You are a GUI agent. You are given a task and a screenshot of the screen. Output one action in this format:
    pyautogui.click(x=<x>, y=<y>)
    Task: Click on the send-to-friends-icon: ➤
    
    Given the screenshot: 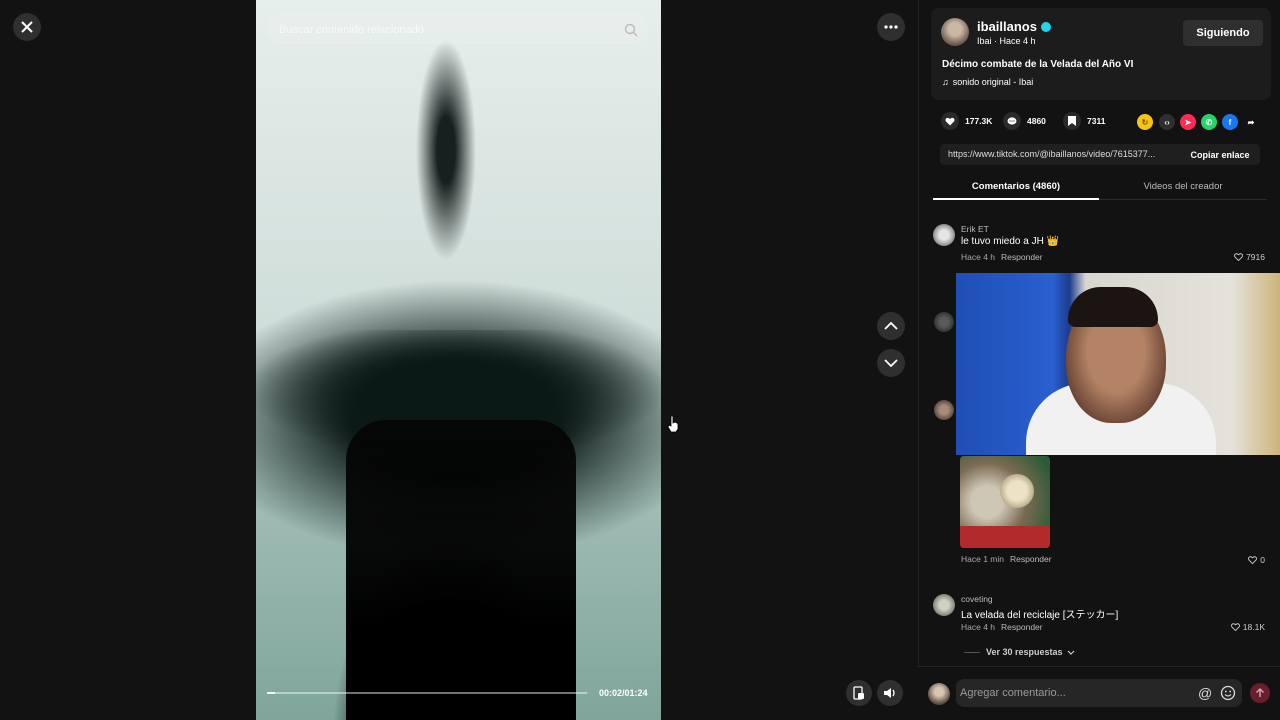 What is the action you would take?
    pyautogui.click(x=1188, y=122)
    